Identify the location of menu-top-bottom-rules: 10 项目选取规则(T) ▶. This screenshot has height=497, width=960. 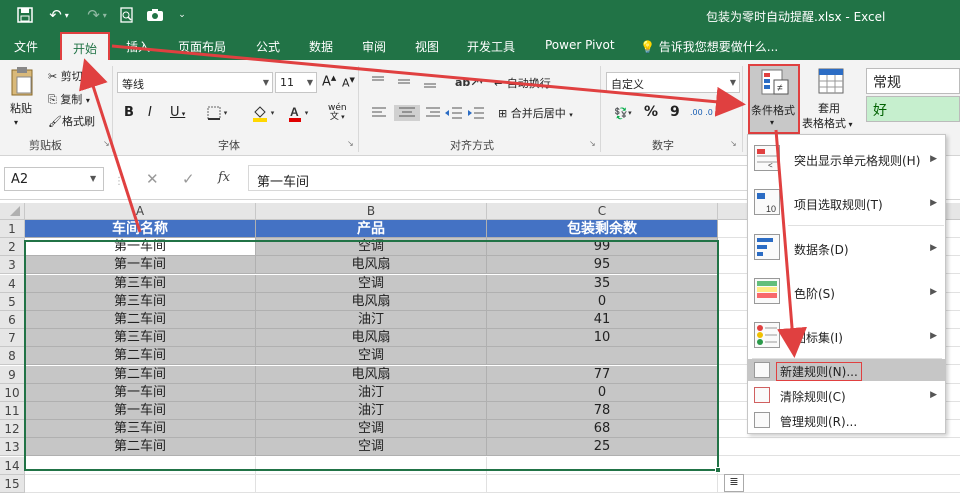
(846, 203).